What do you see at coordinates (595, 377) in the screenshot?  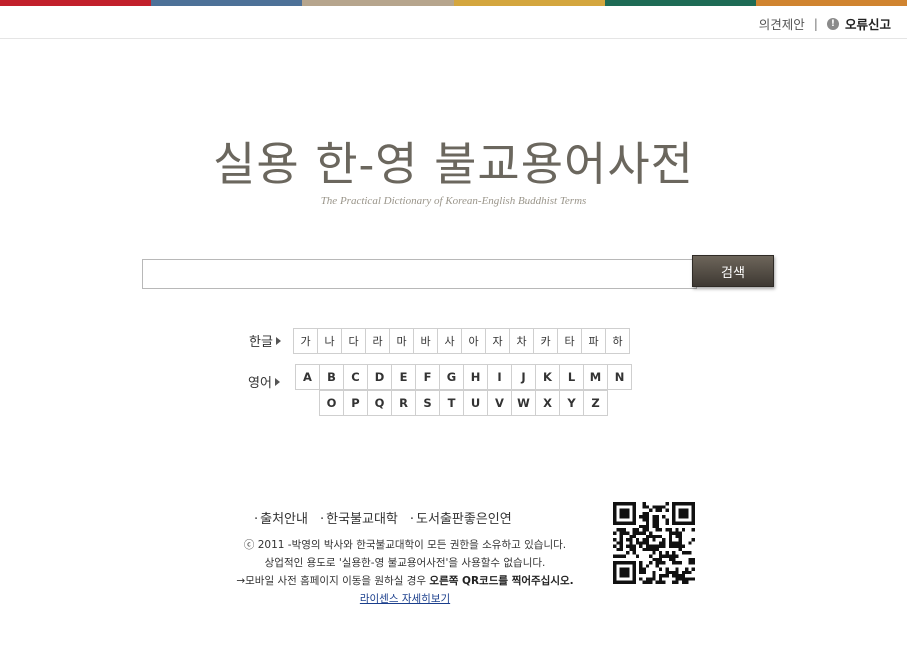 I see `index-key: M` at bounding box center [595, 377].